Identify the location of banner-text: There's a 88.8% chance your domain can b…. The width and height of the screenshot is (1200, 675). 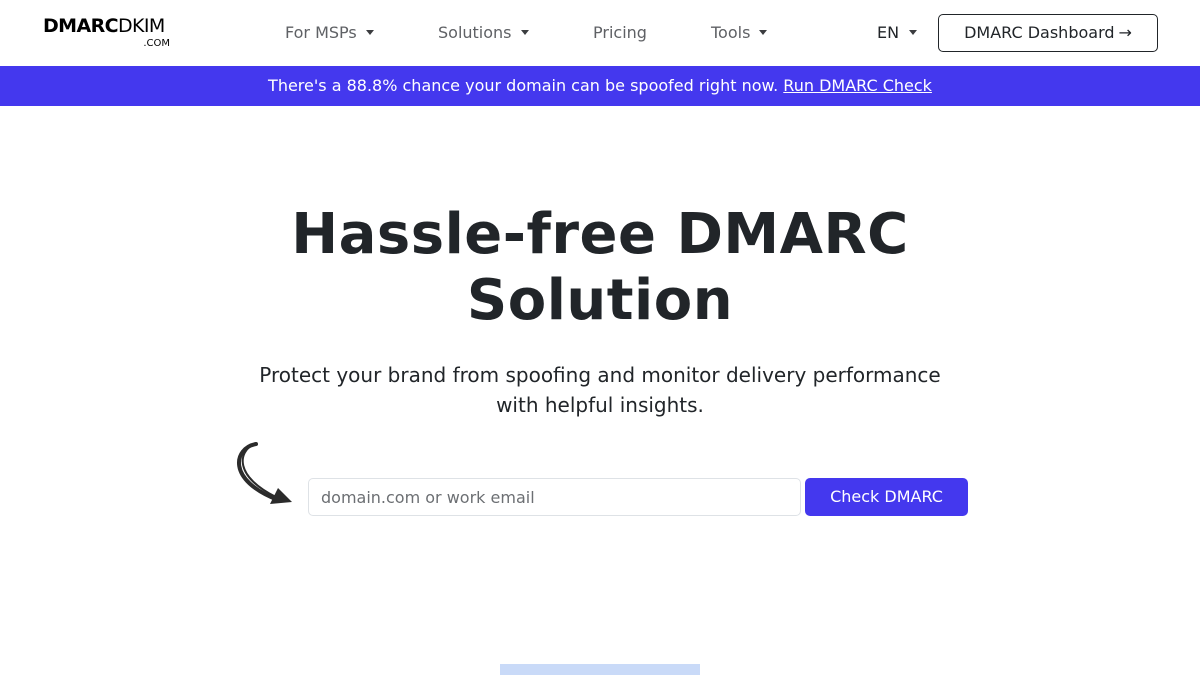
(523, 85).